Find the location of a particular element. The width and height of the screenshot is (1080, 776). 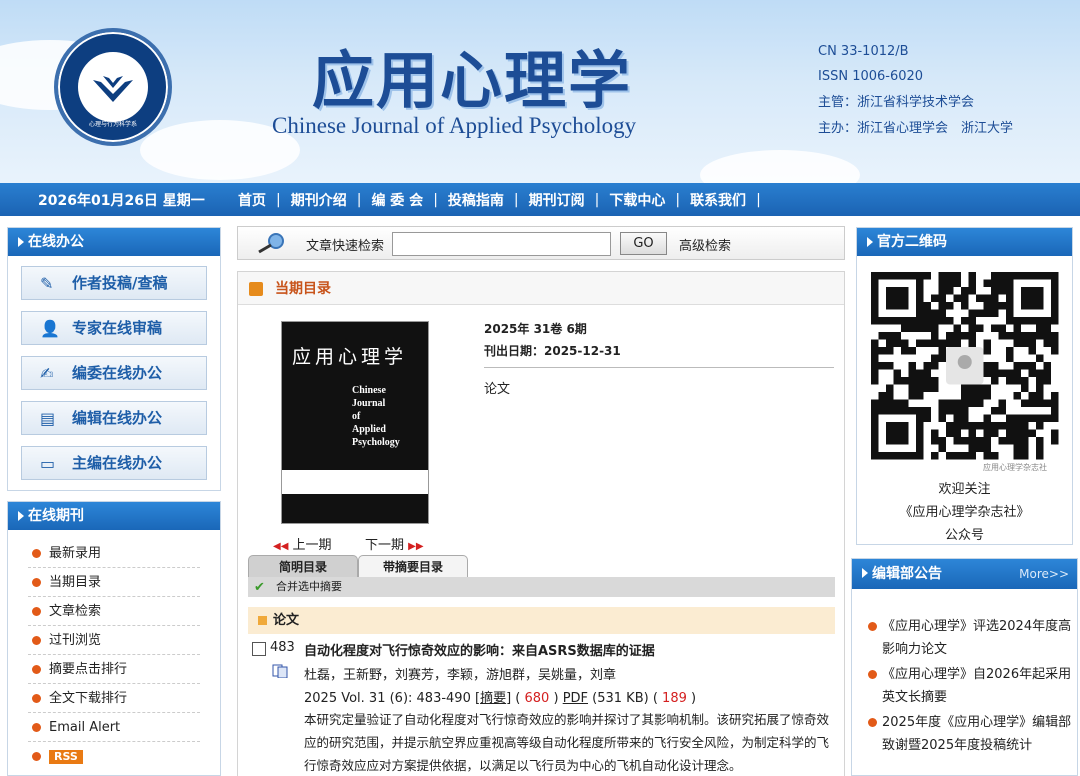

next-issue-link: 下一期 ▶▶ is located at coordinates (394, 543).